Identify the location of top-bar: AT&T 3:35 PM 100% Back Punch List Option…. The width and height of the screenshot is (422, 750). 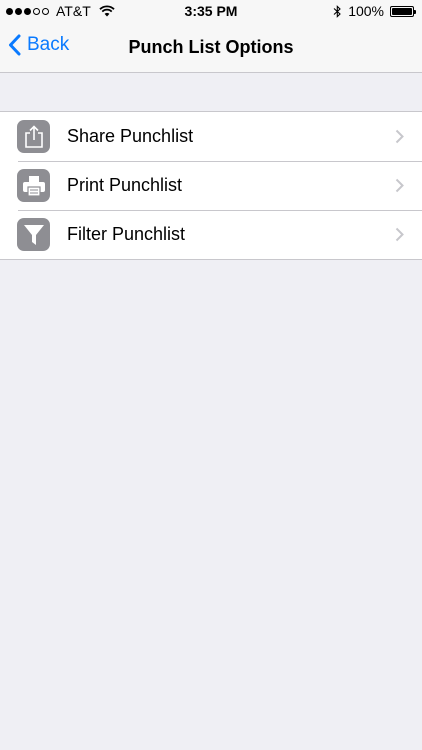
(211, 36).